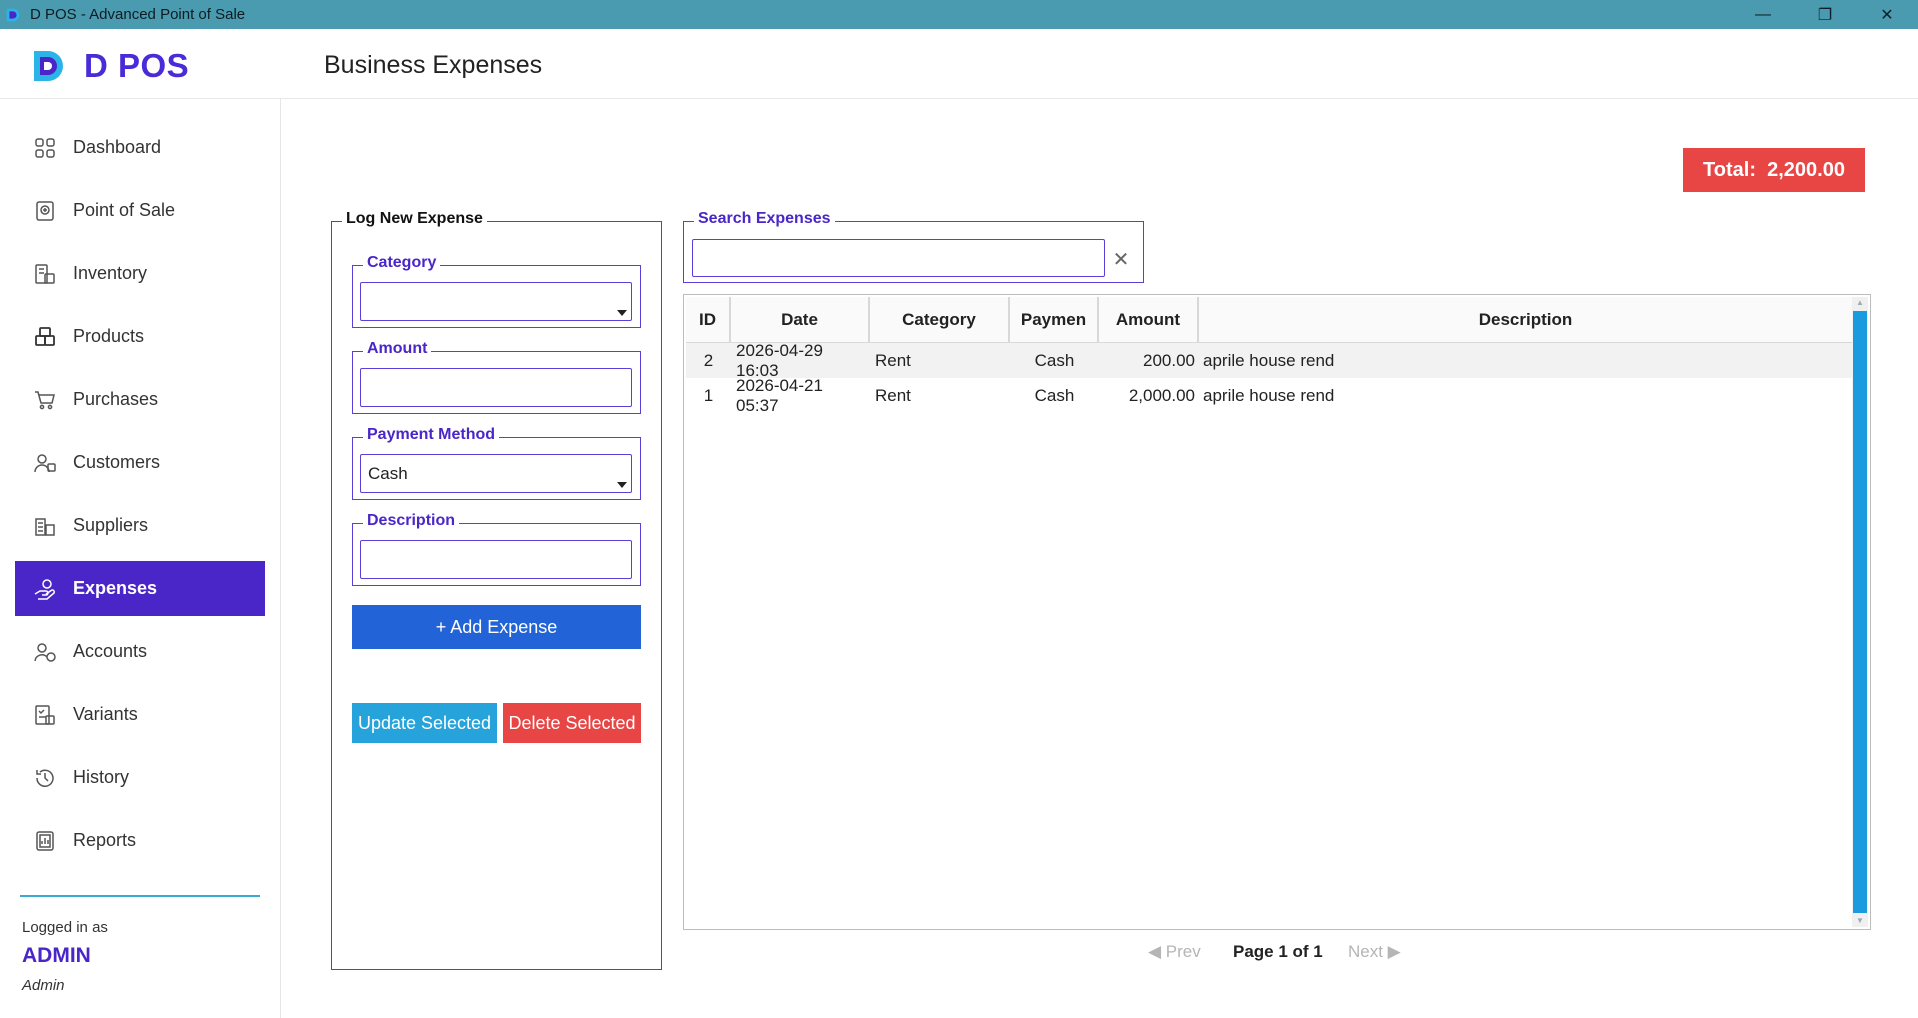 The height and width of the screenshot is (1018, 1918). I want to click on search-expenses-legend: Search Expenses, so click(764, 219).